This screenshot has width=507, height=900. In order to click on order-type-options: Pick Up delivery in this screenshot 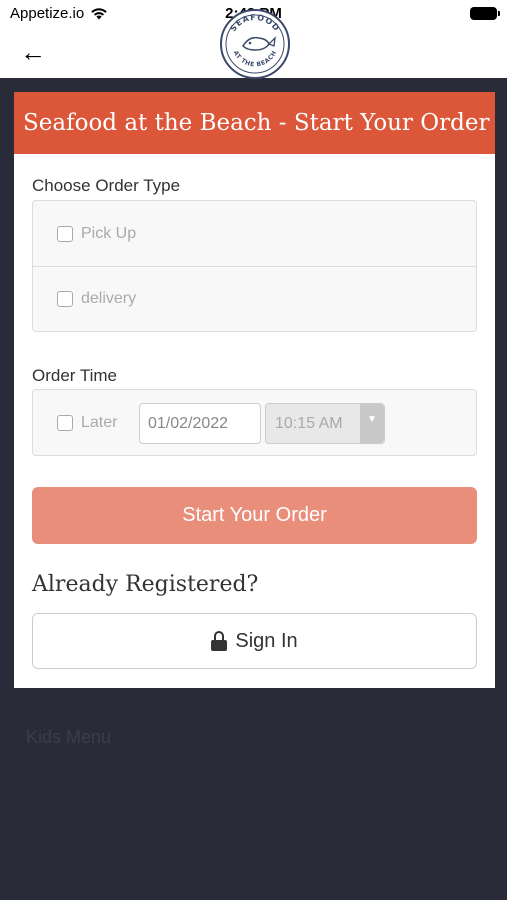, I will do `click(254, 266)`.